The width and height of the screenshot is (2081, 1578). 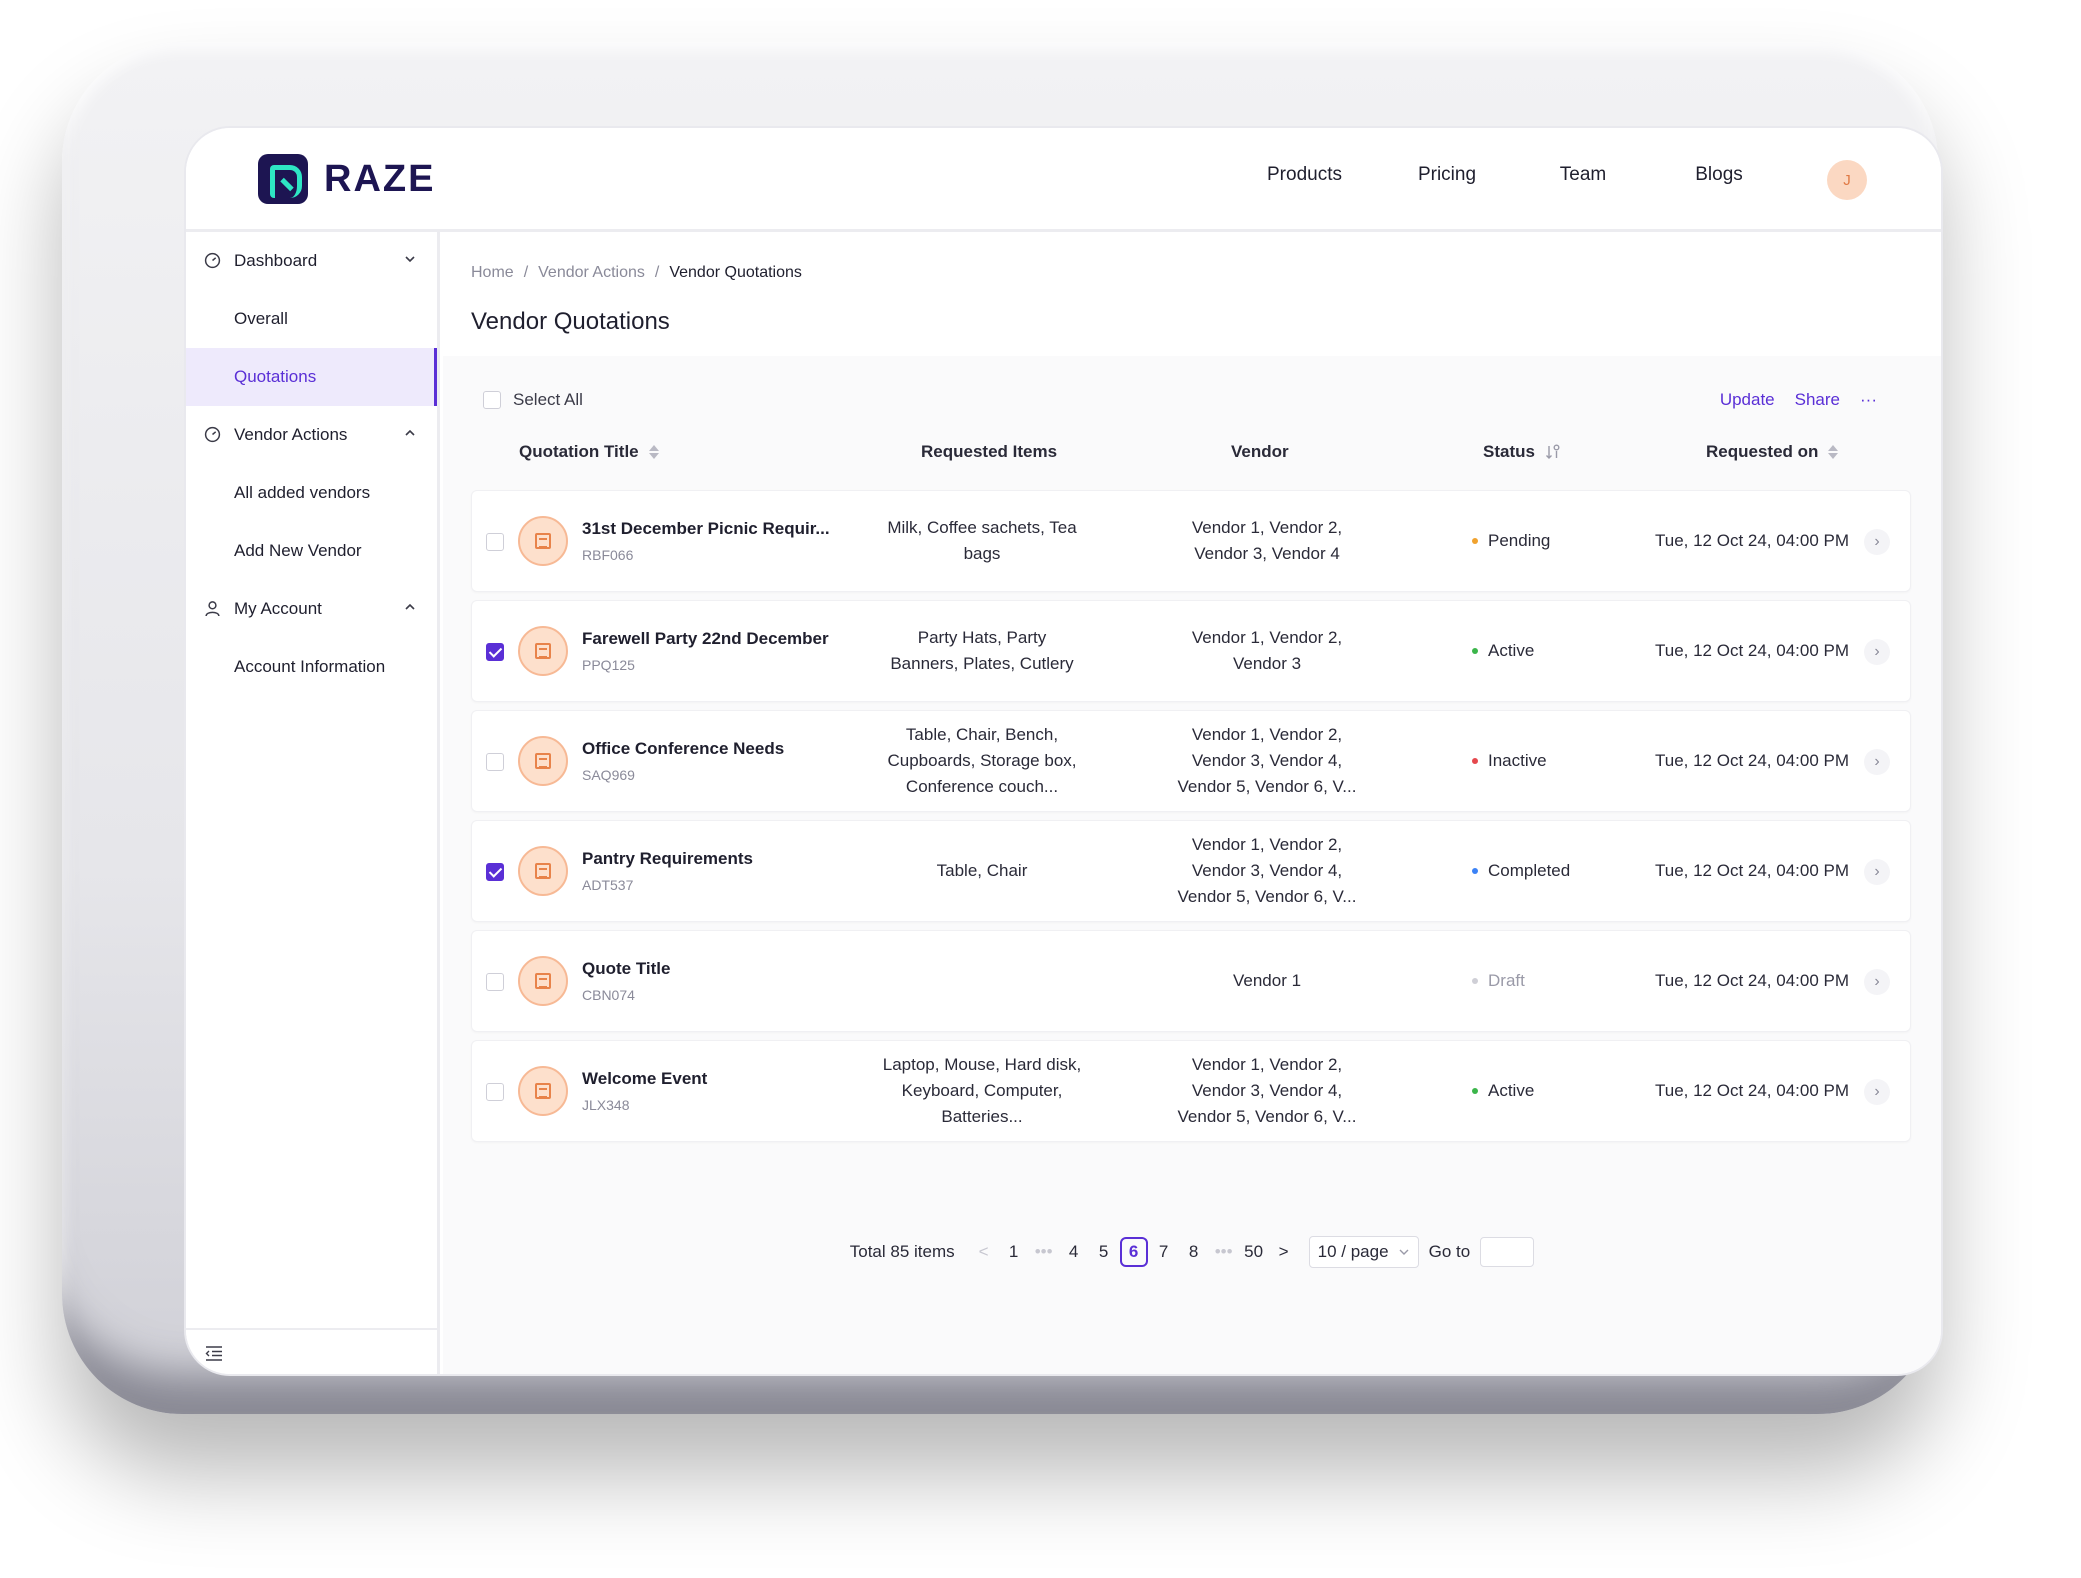 I want to click on sidebar-item-add-new-vendor: Add New Vendor, so click(x=311, y=551).